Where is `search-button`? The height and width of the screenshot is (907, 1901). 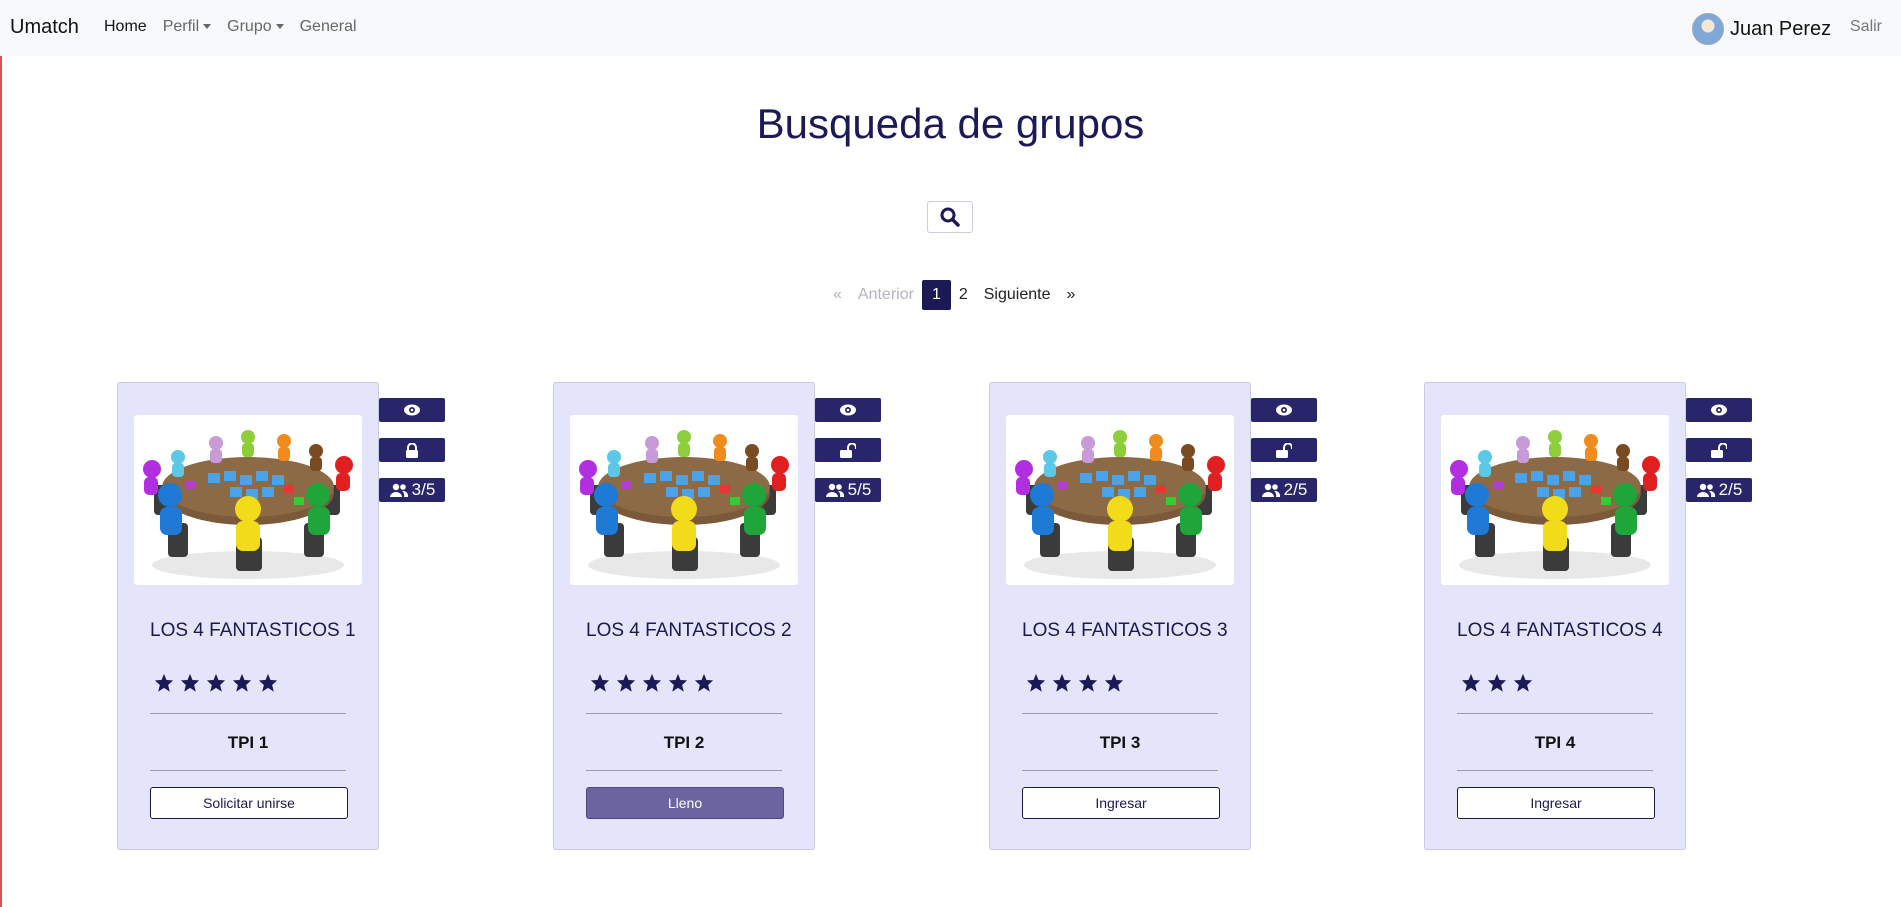 search-button is located at coordinates (950, 217).